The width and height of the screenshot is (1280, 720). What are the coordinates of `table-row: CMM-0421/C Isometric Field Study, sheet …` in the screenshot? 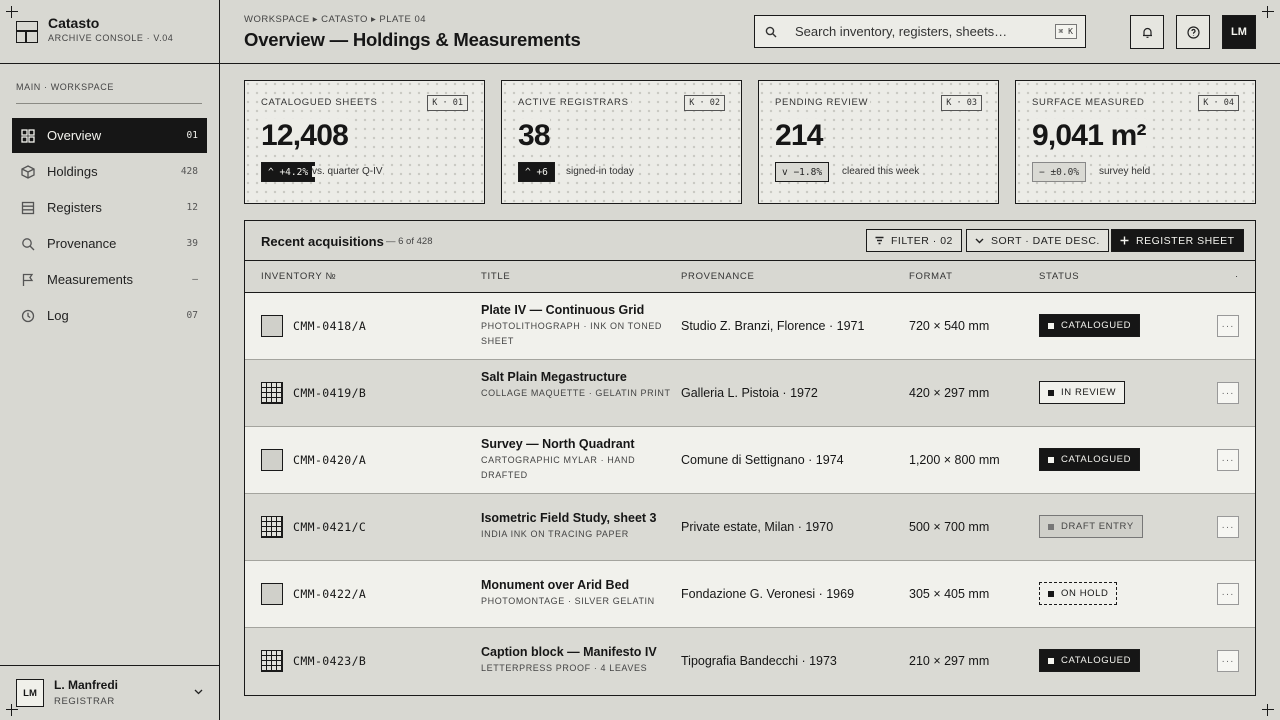 It's located at (750, 527).